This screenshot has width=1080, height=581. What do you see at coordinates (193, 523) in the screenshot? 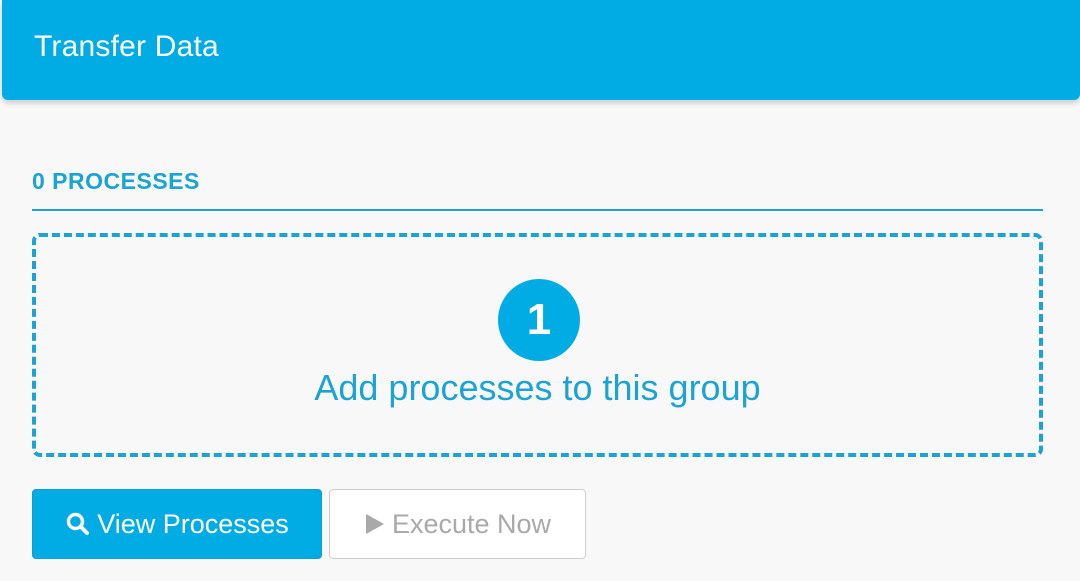
I see `view-processes-label: View Processes` at bounding box center [193, 523].